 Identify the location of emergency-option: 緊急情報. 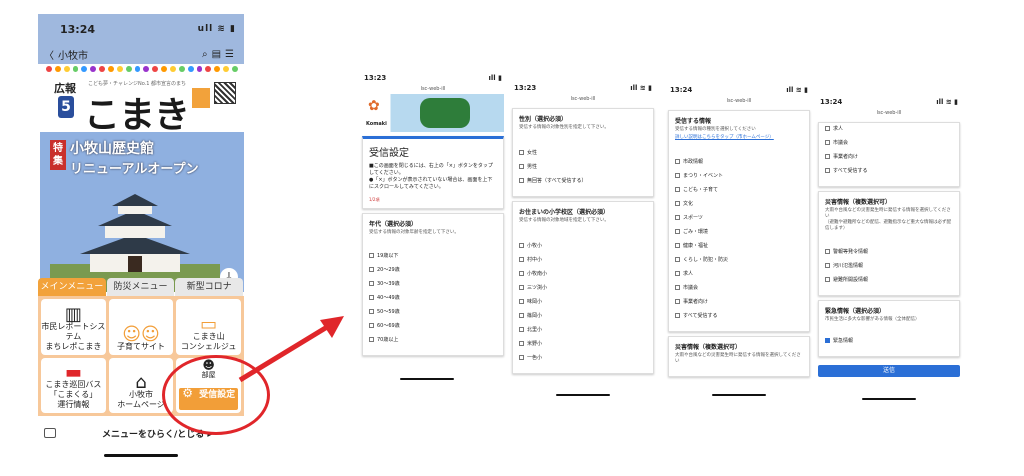
(889, 340).